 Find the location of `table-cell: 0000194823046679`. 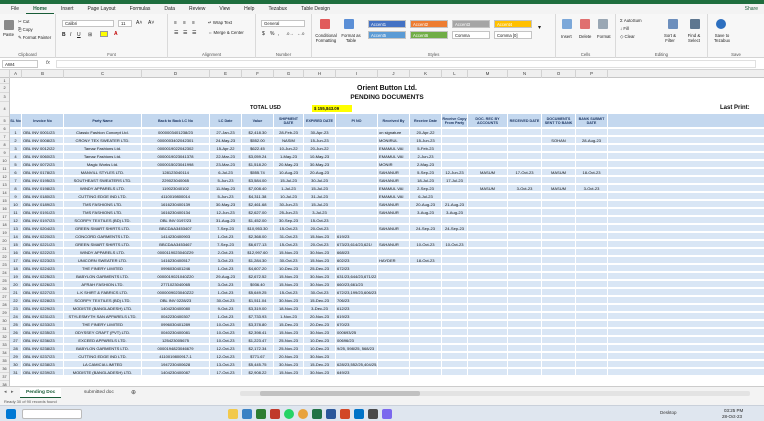

table-cell: 0000194823046679 is located at coordinates (176, 348).